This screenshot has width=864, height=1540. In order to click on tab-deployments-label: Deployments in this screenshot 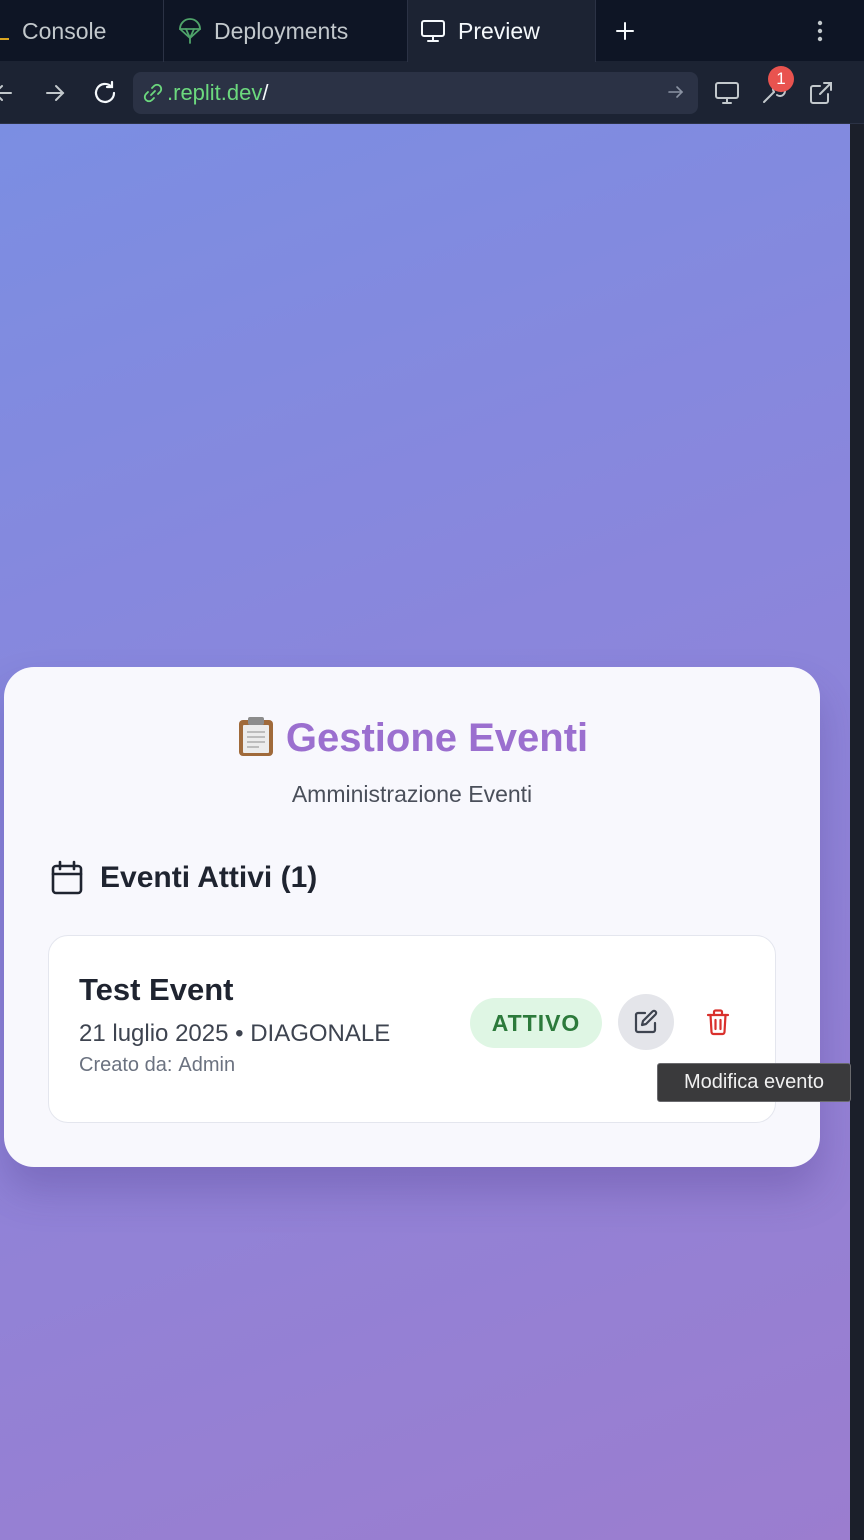, I will do `click(281, 30)`.